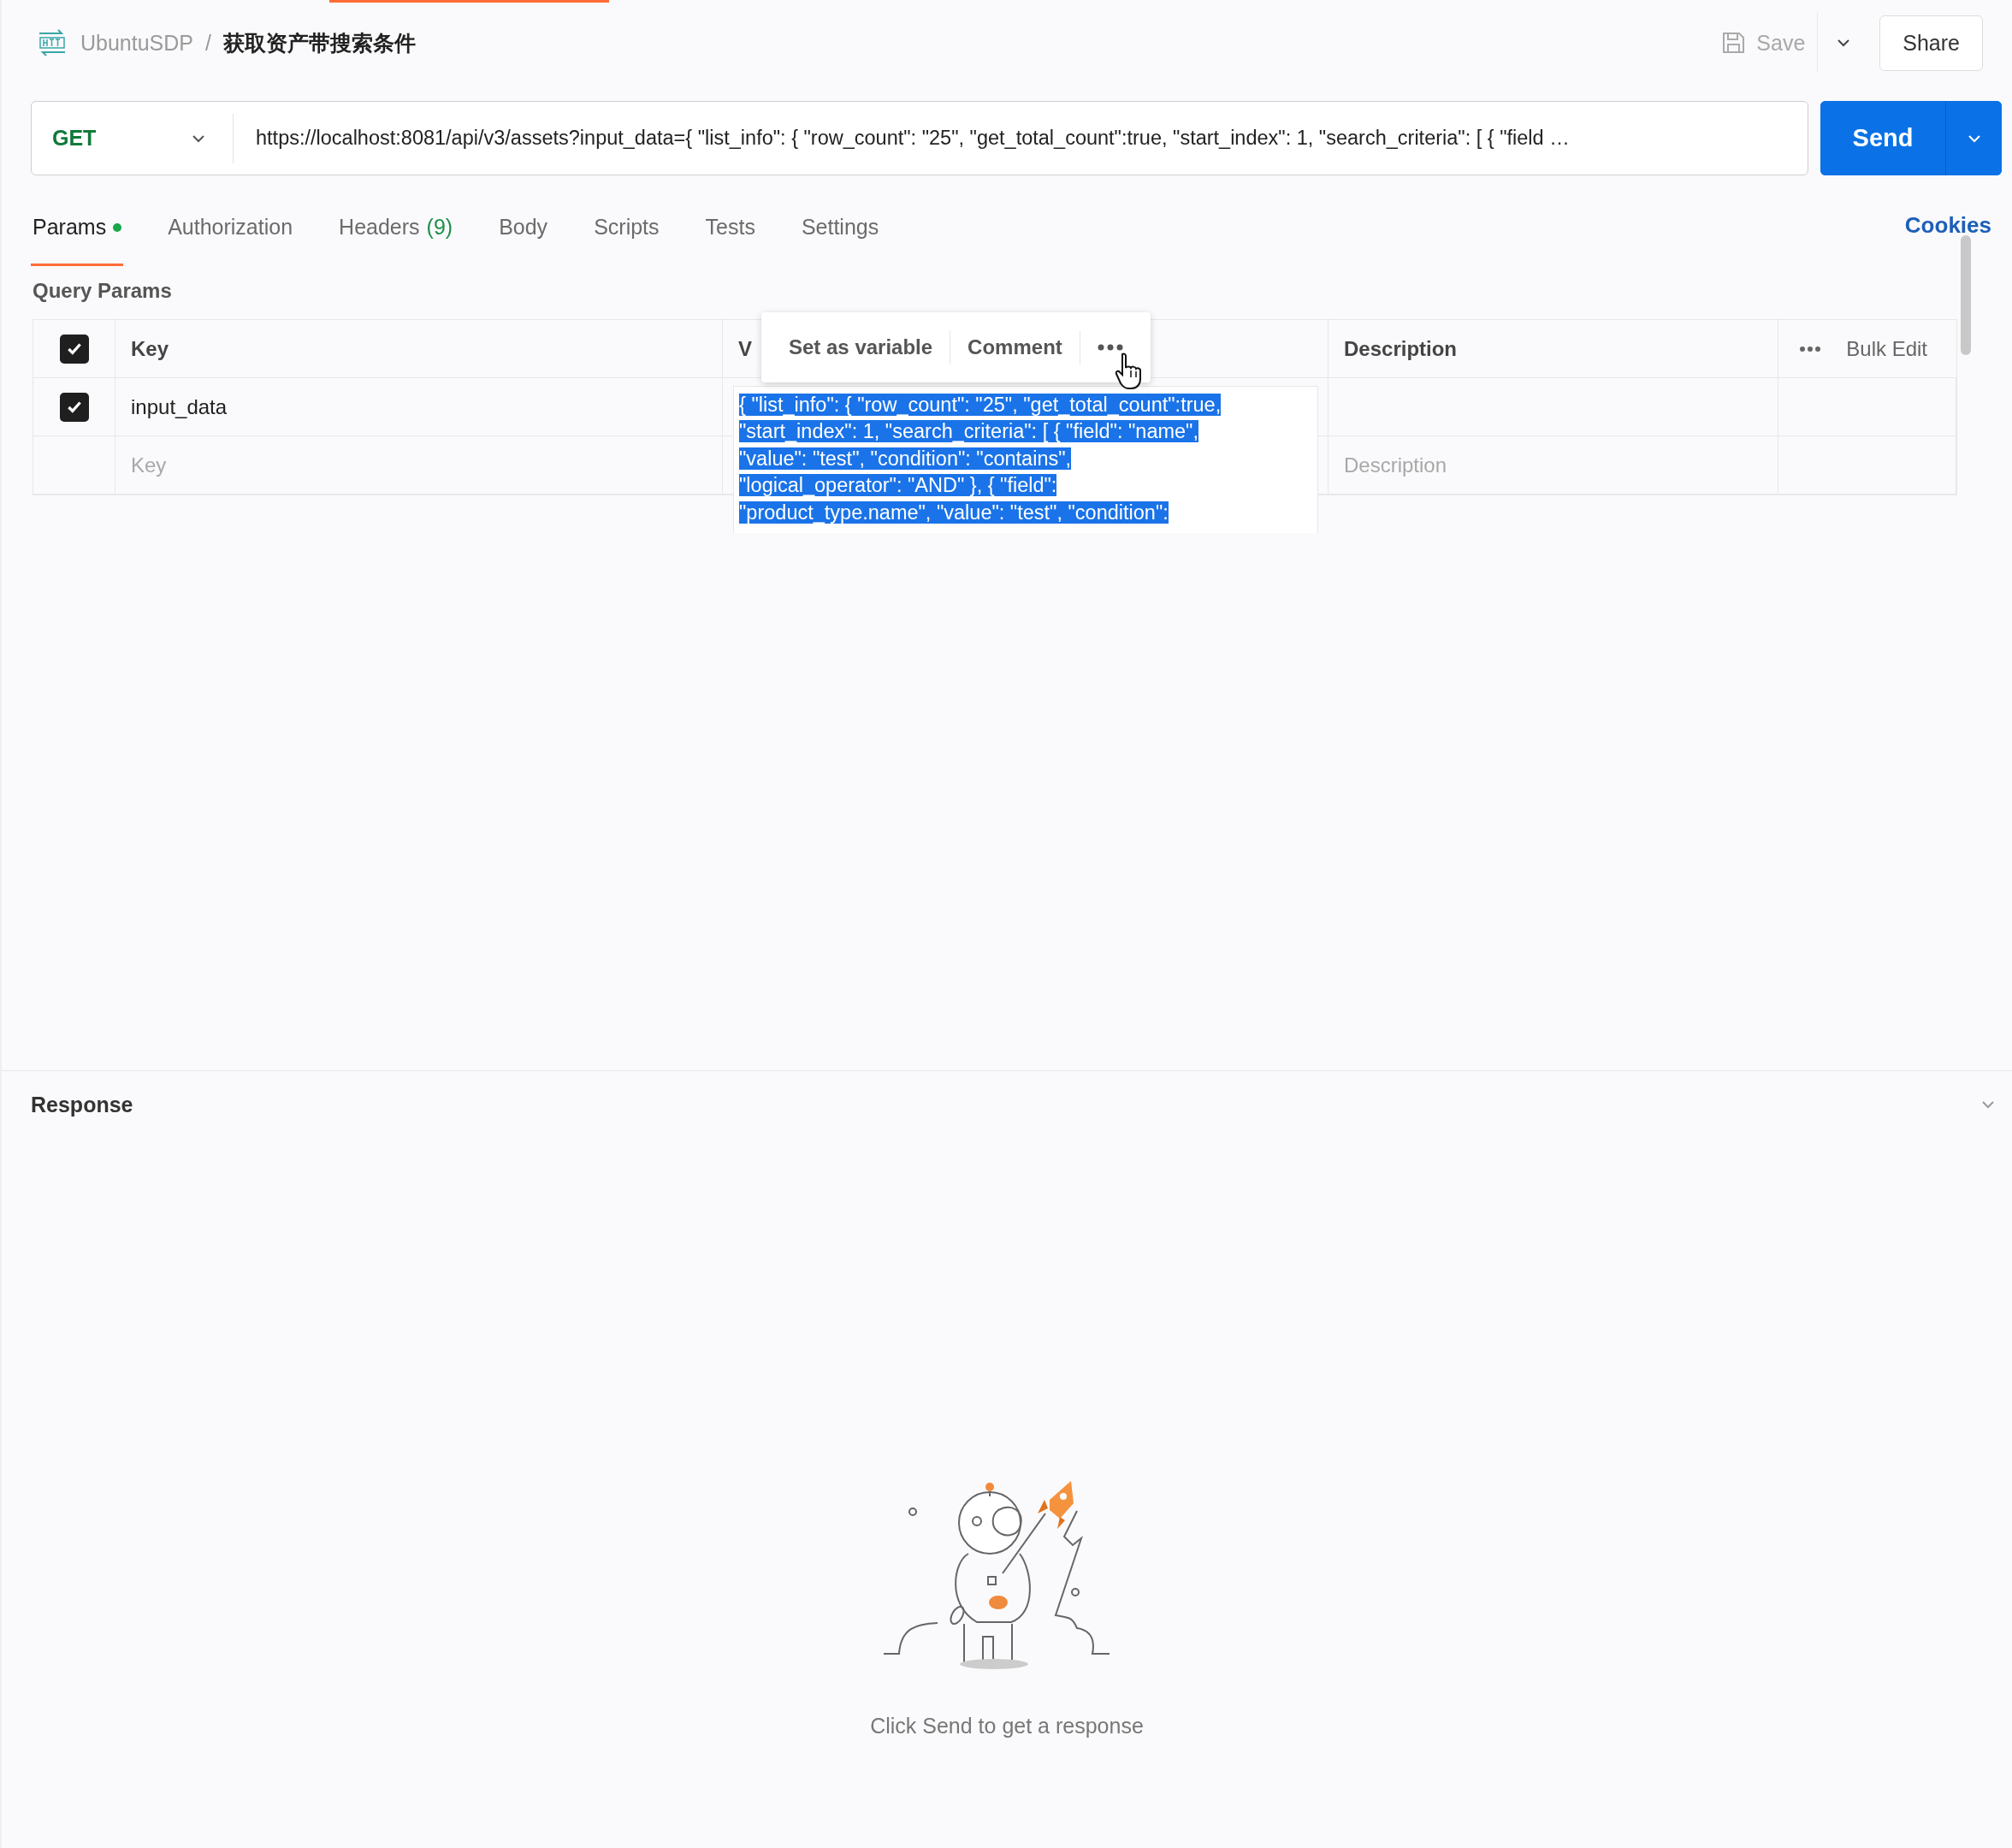 This screenshot has height=1848, width=2012. I want to click on tab: Body, so click(523, 225).